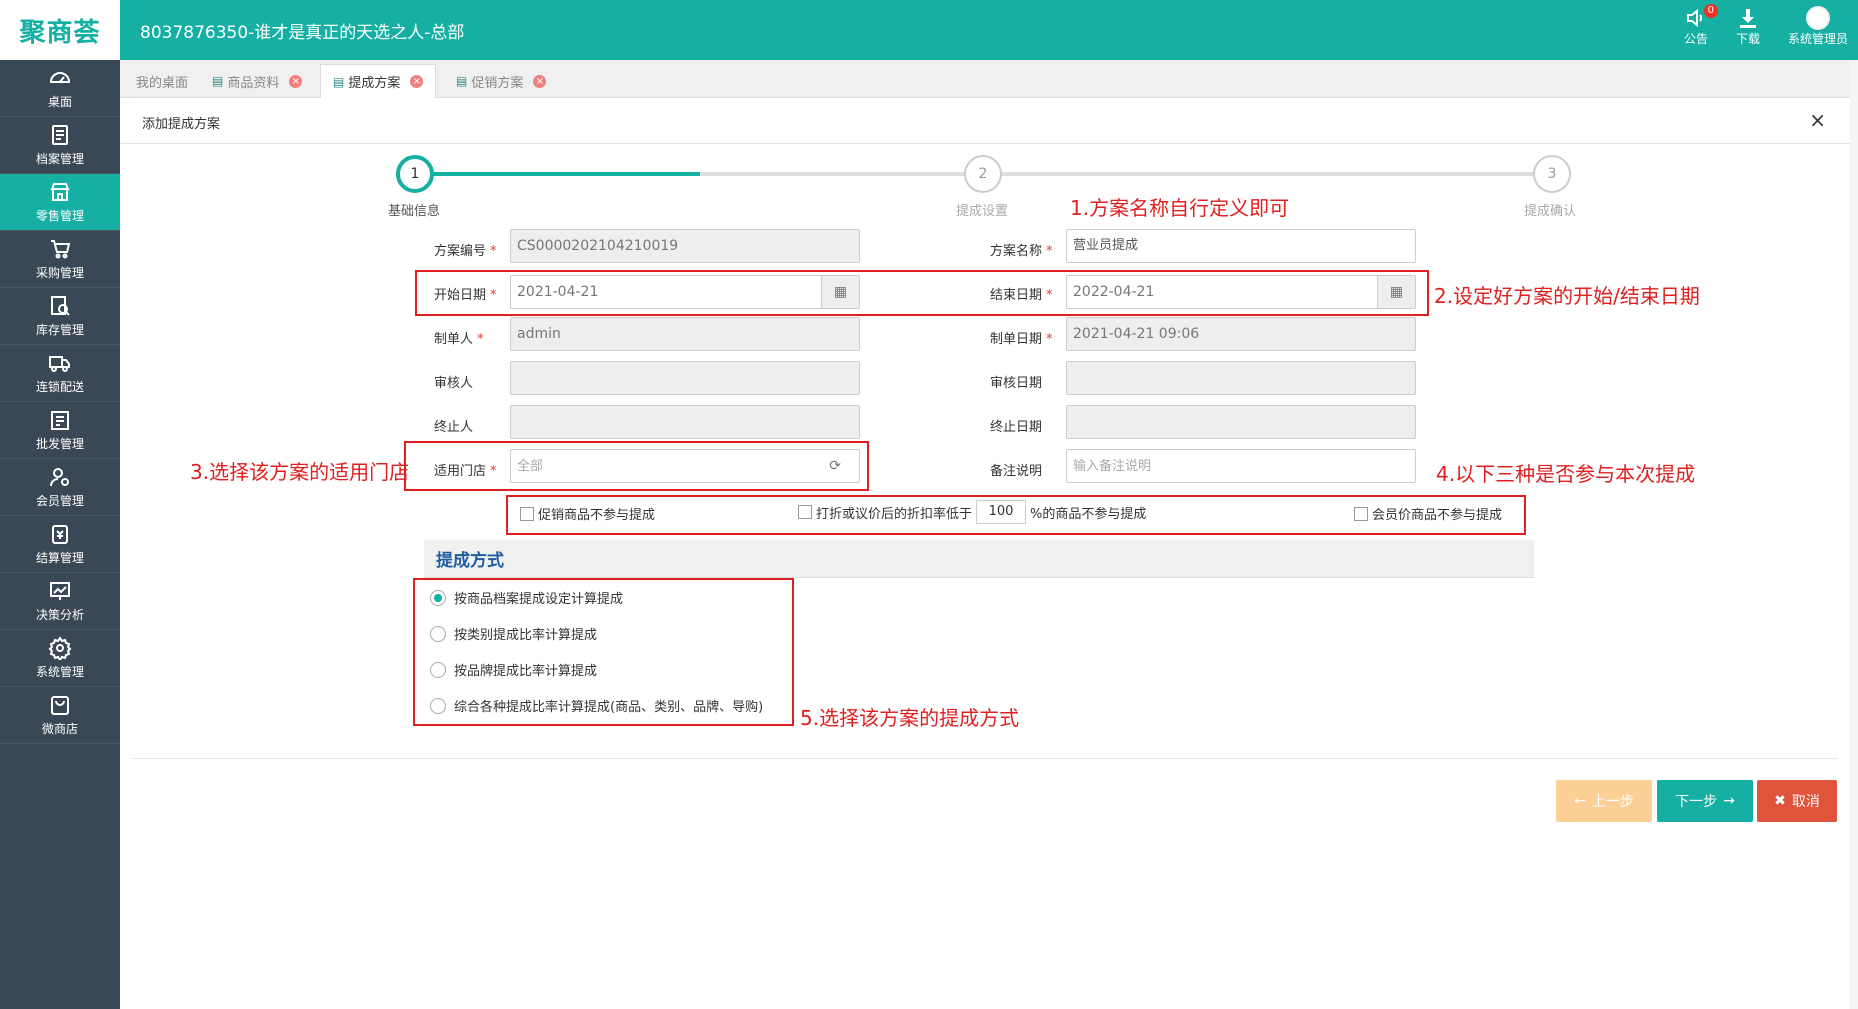 The image size is (1858, 1009). Describe the element at coordinates (59, 501) in the screenshot. I see `sidebar-item-label: 会员管理` at that location.